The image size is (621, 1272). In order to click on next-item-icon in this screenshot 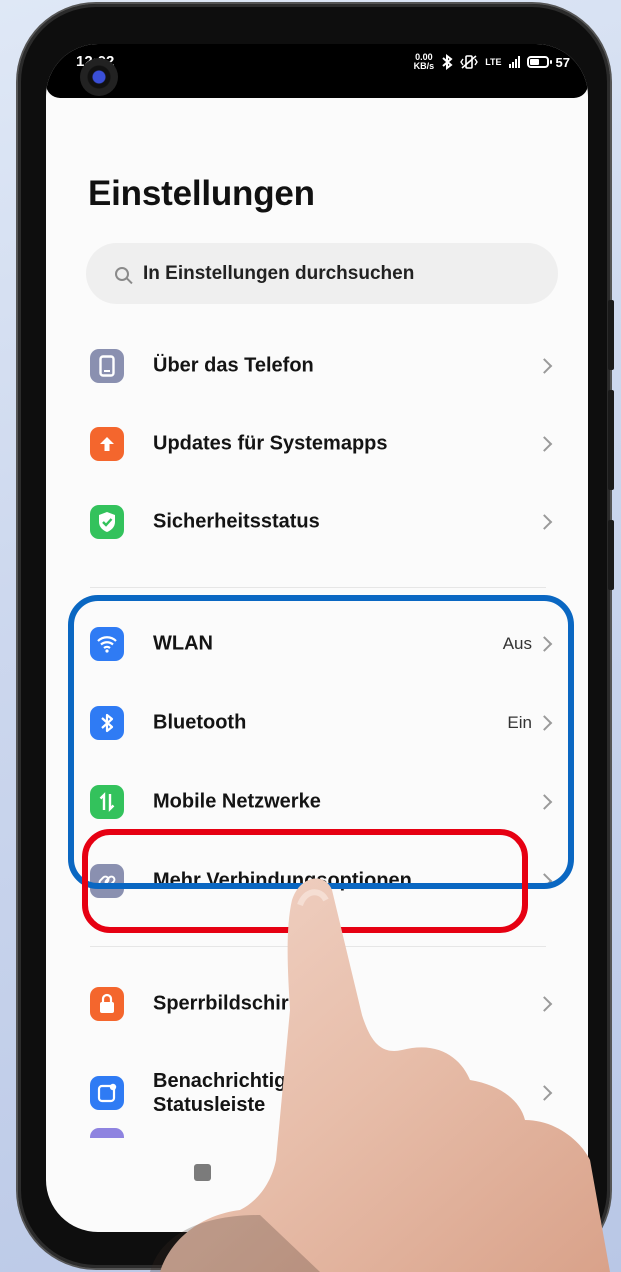, I will do `click(107, 1133)`.